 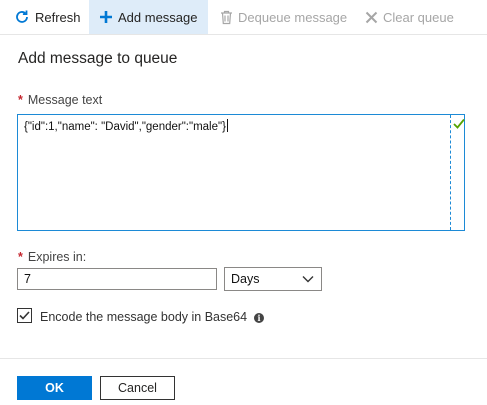 I want to click on encode-base64-checkbox, so click(x=24, y=315).